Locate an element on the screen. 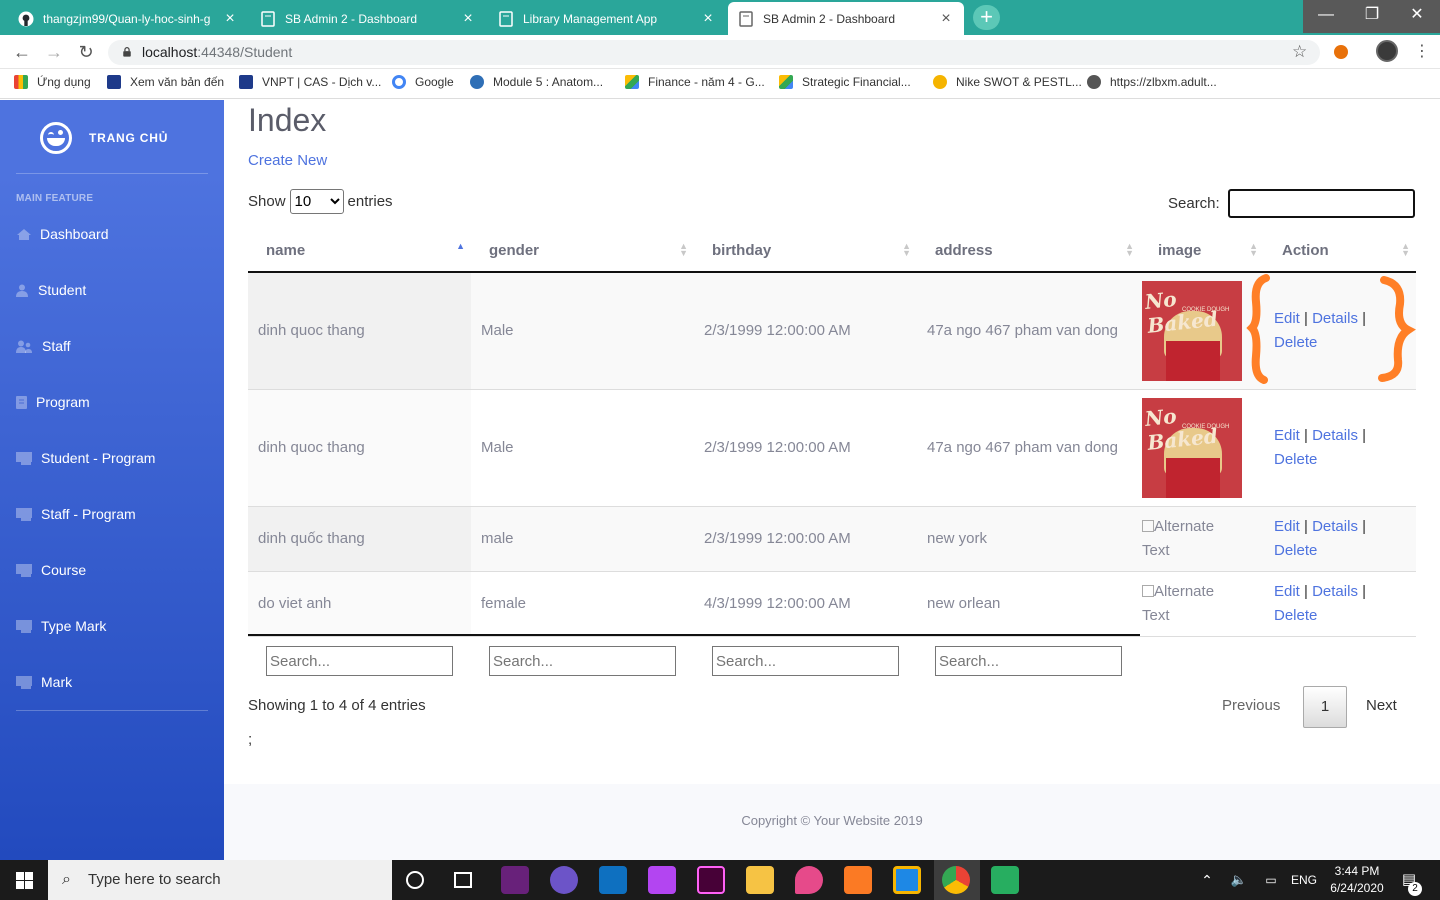 Image resolution: width=1440 pixels, height=900 pixels. bookmark-label: Google is located at coordinates (434, 82).